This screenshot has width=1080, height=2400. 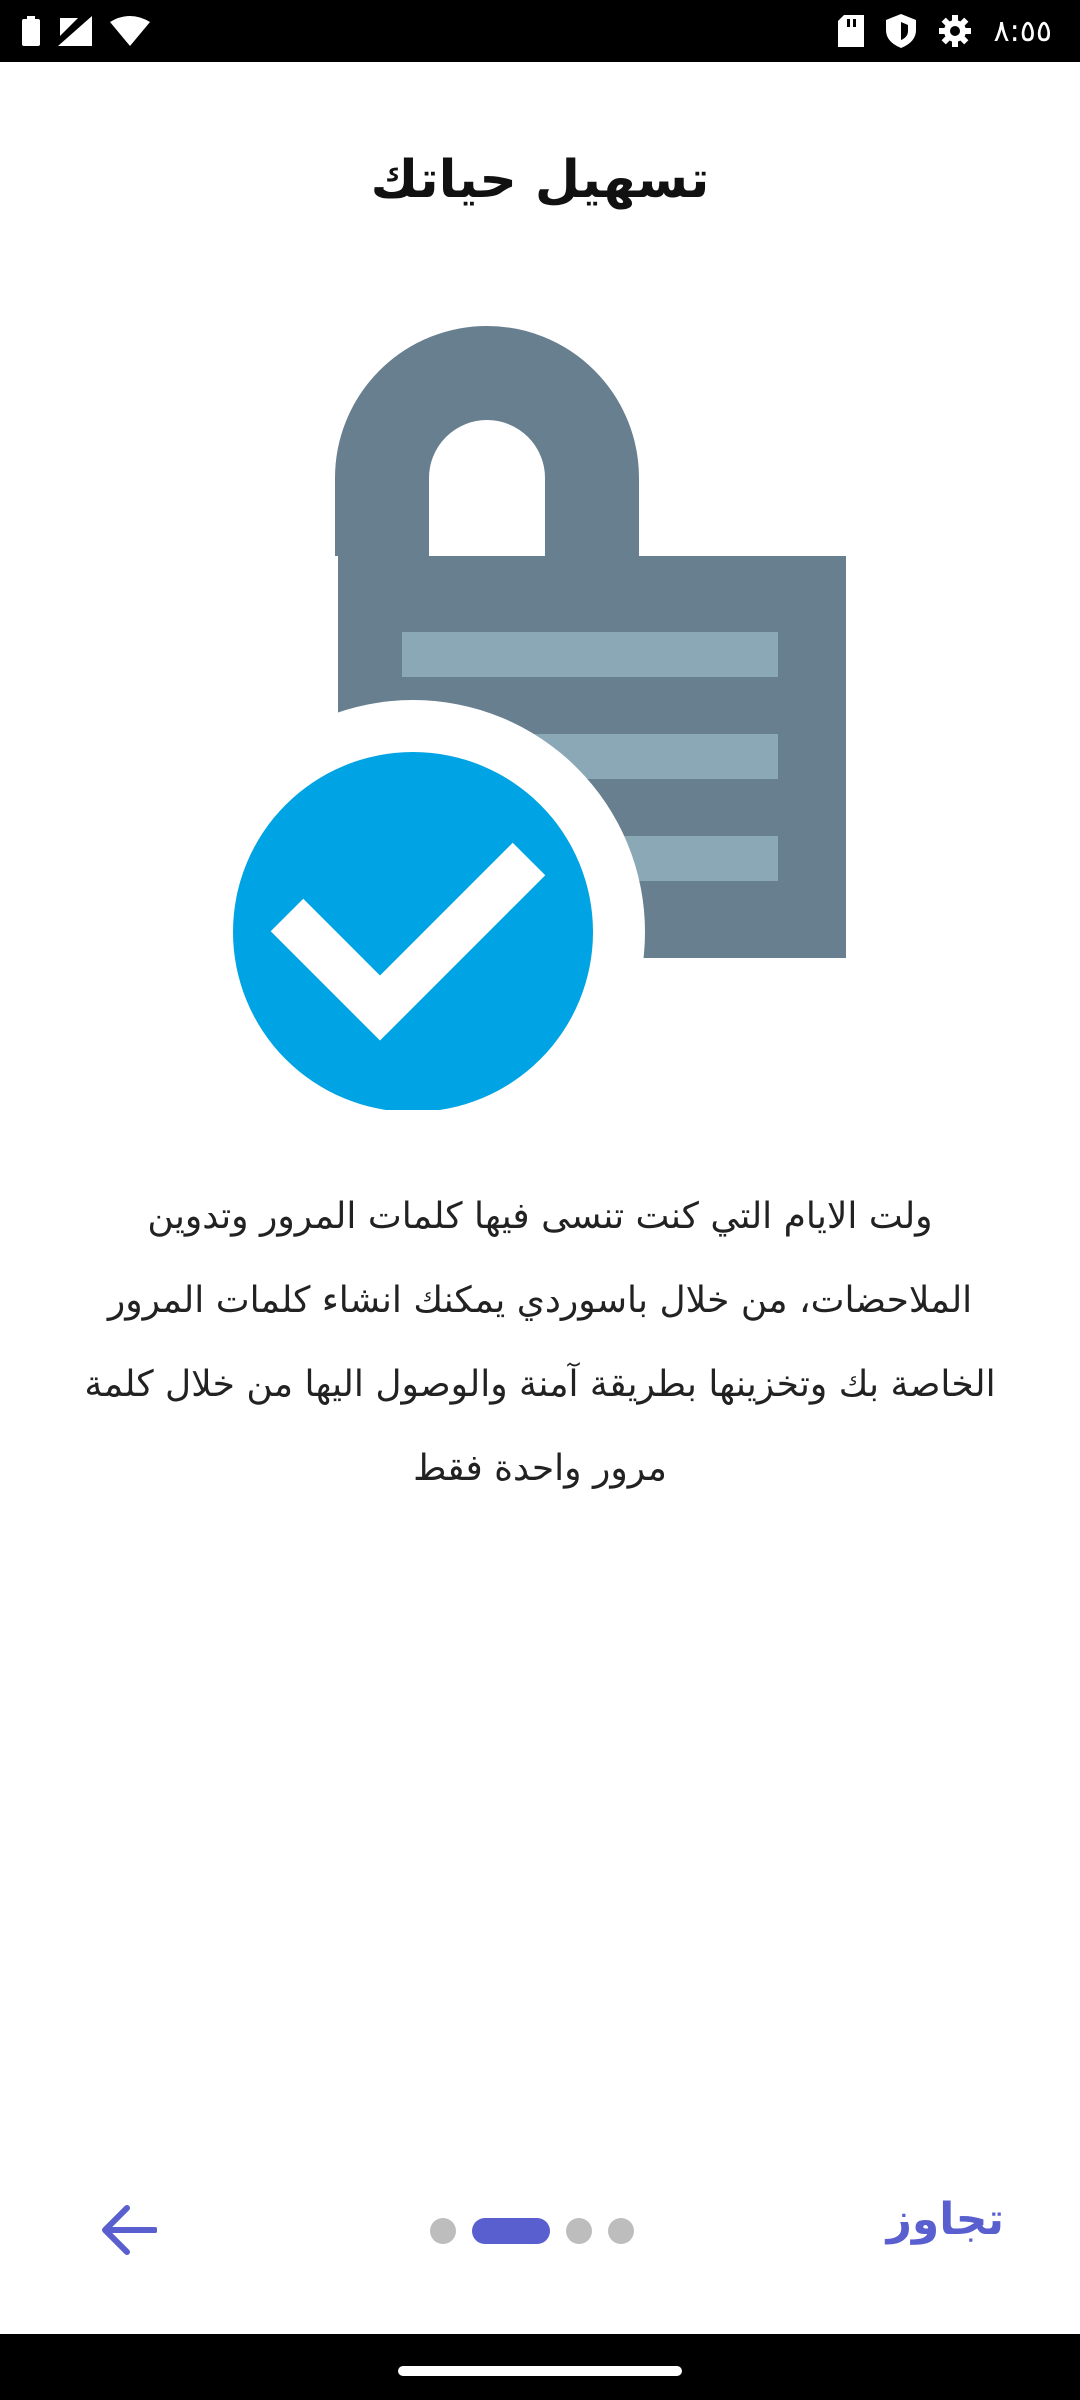 I want to click on lock-shackle, so click(x=487, y=441).